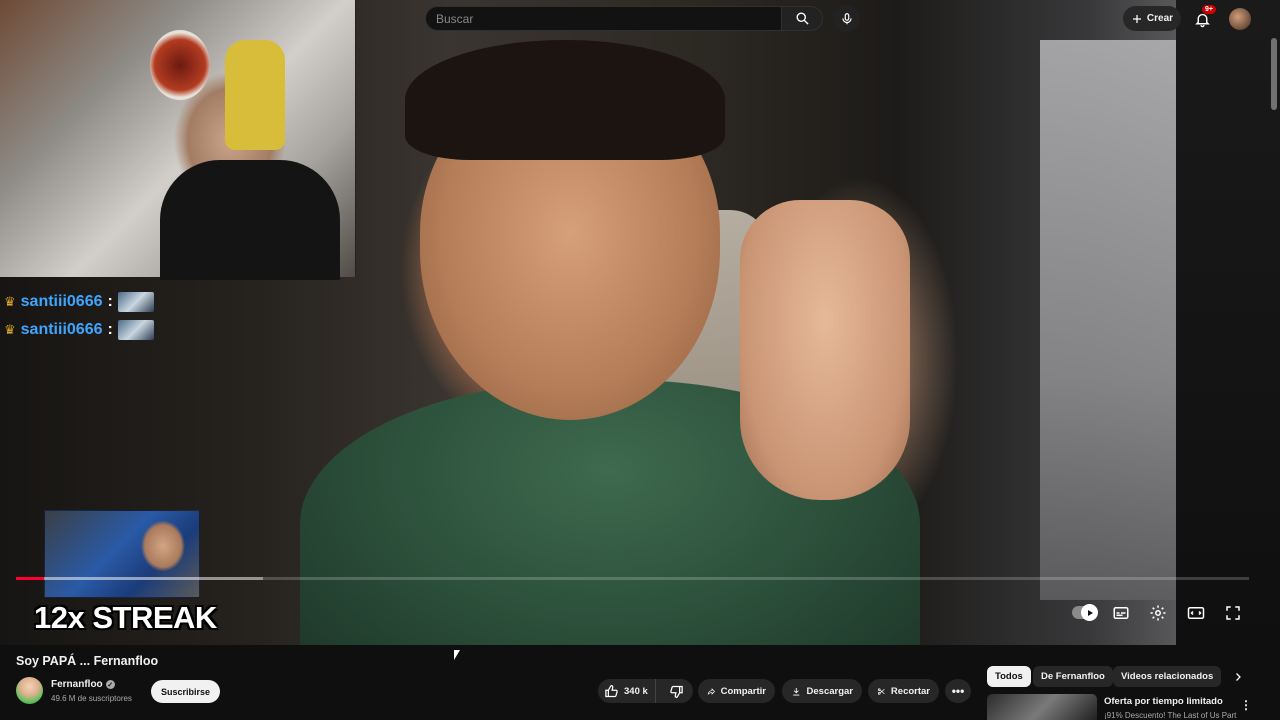  What do you see at coordinates (77, 684) in the screenshot?
I see `channel-name: Fernanfloo` at bounding box center [77, 684].